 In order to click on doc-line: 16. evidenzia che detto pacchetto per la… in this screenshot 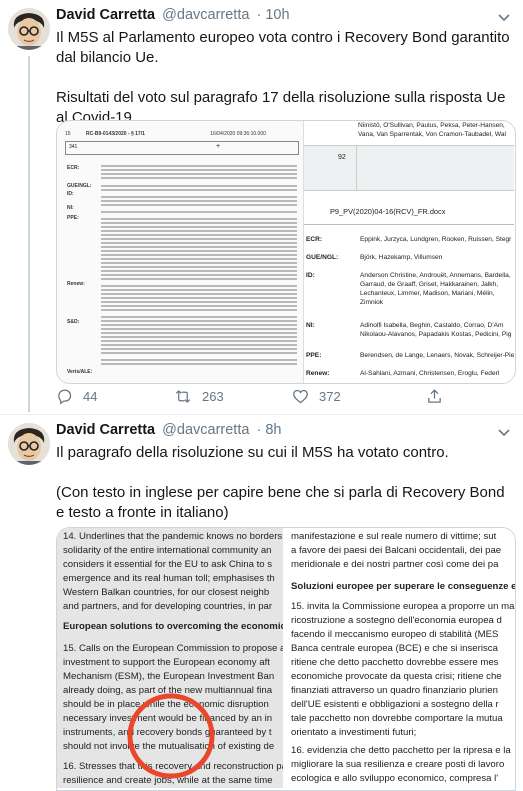, I will do `click(401, 750)`.